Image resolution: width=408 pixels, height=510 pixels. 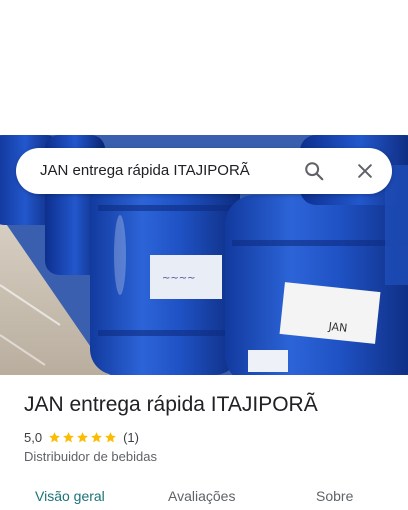 I want to click on rating-stars, so click(x=83, y=437).